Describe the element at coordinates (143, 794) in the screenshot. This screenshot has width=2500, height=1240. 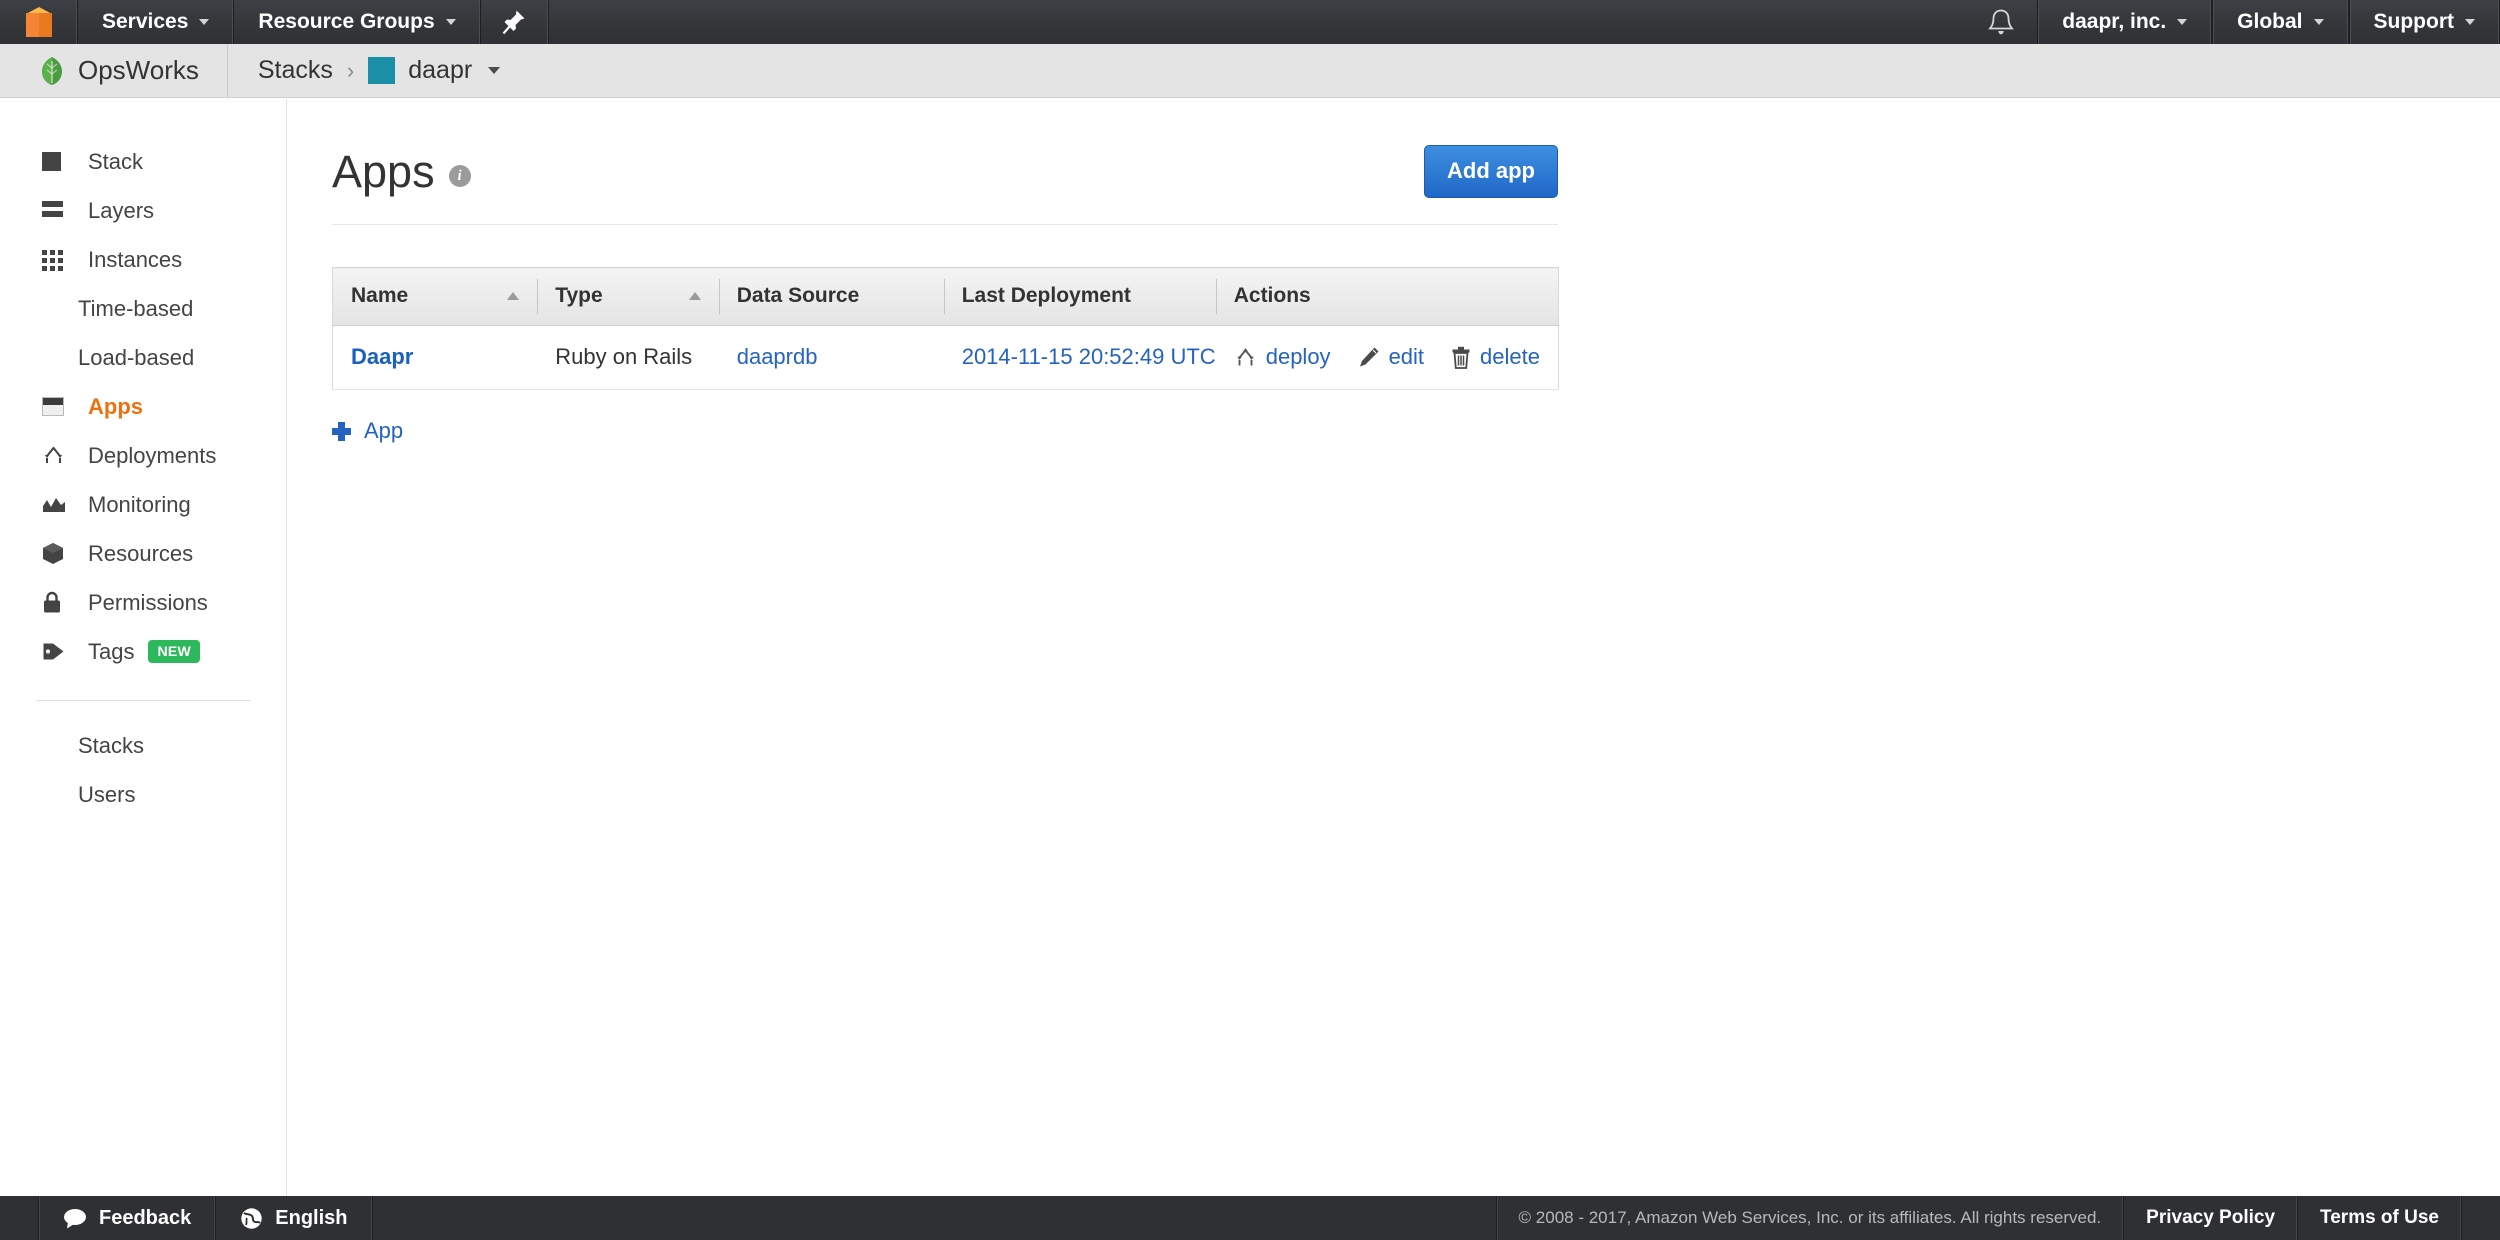
I see `sidebar-item-users: Users` at that location.